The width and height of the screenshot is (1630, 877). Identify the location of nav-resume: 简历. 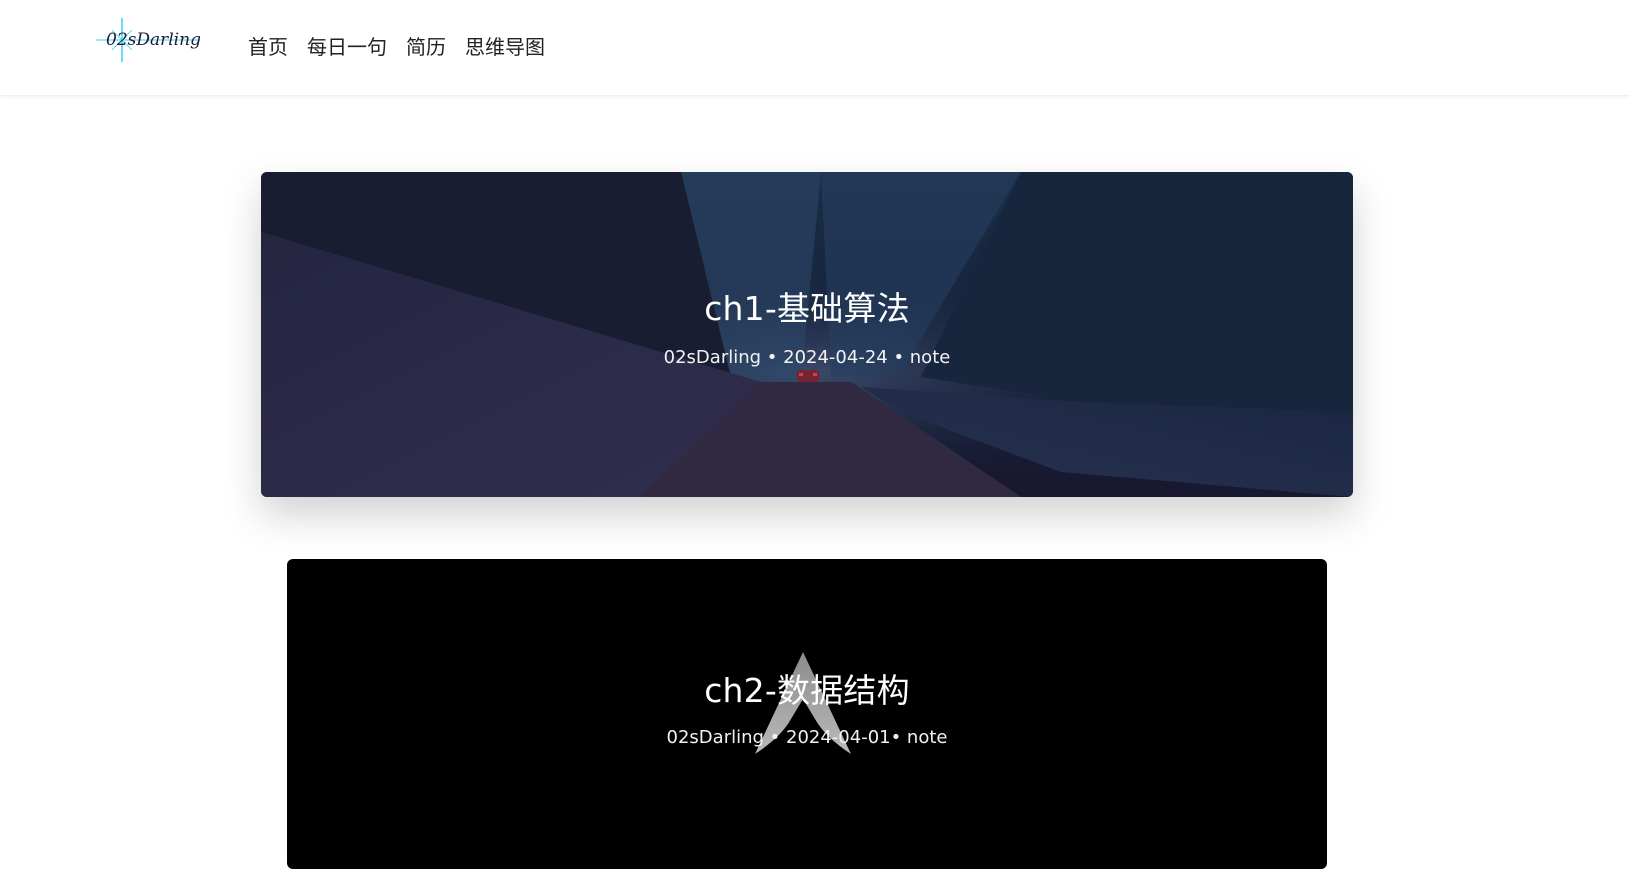
(426, 47).